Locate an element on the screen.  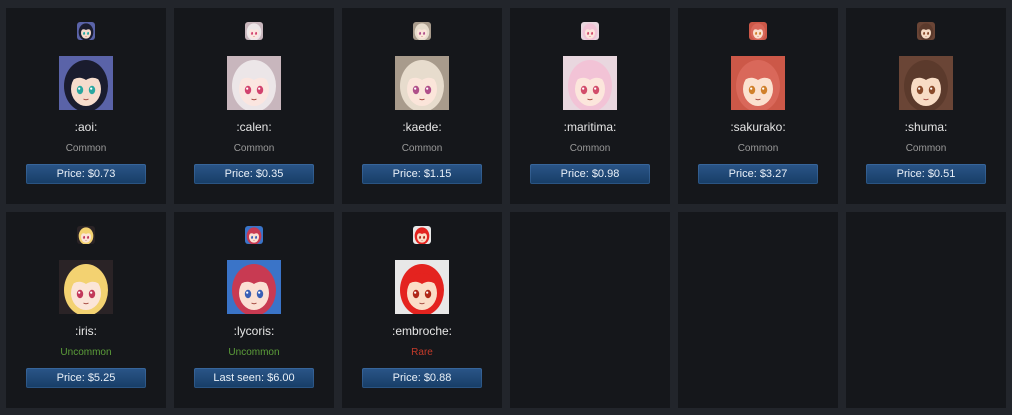
emoticon-card: :kaede: Common Price: $1.15 is located at coordinates (422, 106).